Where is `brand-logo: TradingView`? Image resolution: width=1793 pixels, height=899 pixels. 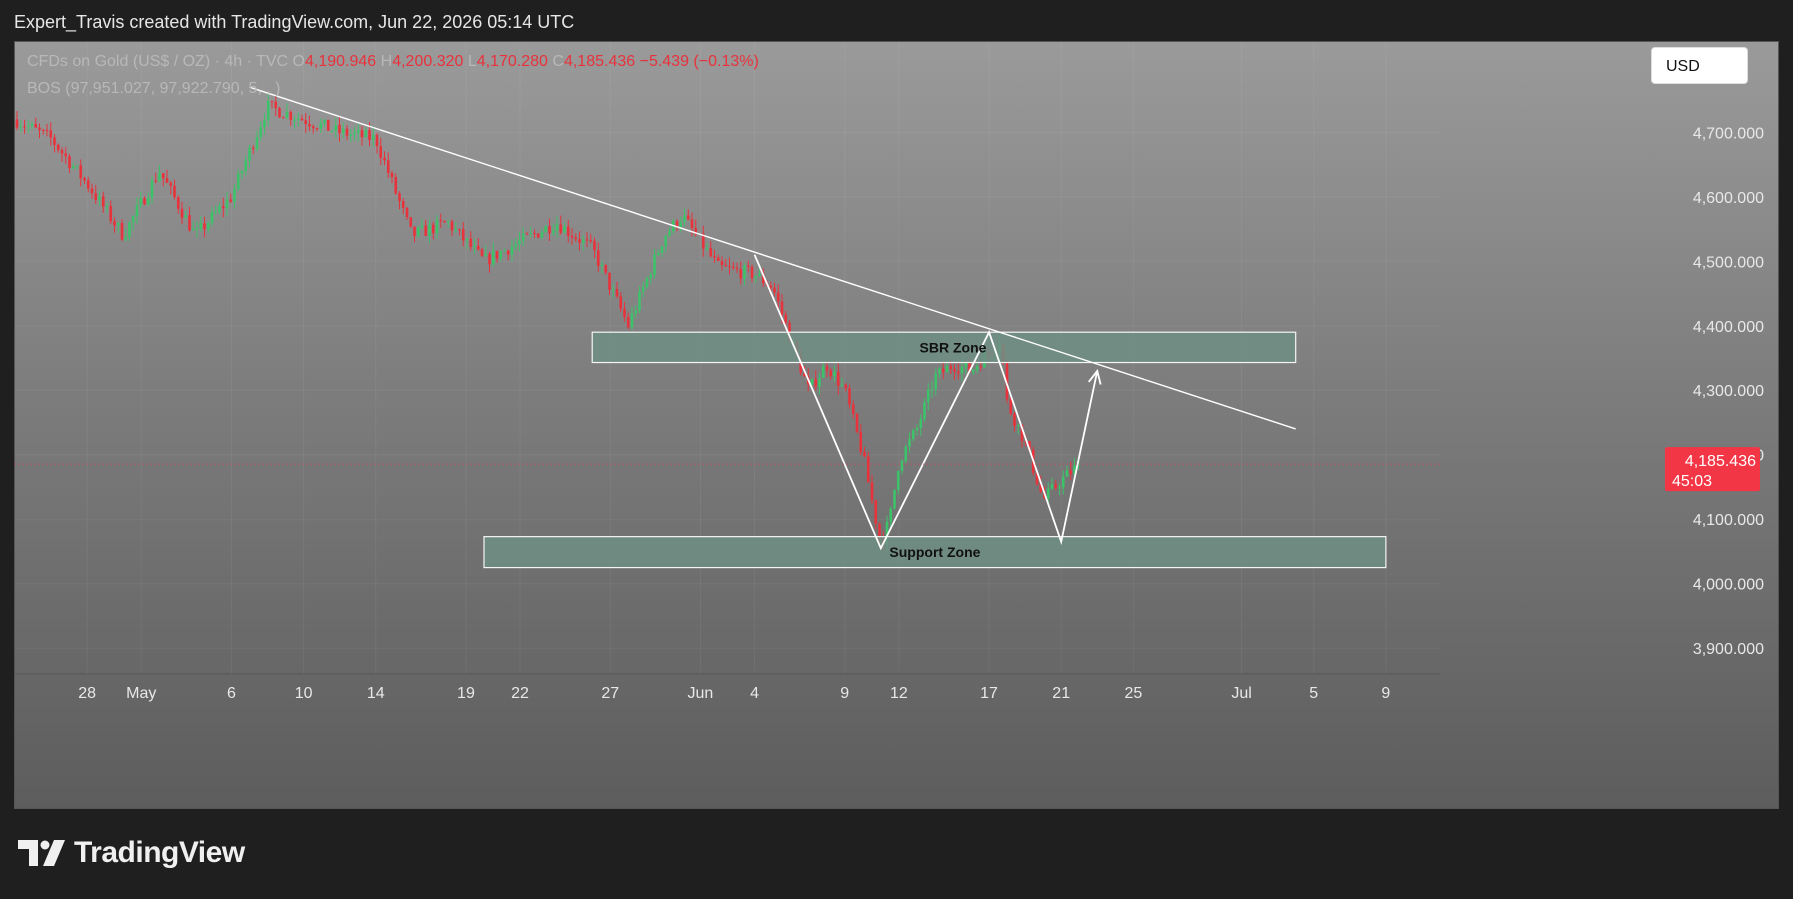 brand-logo: TradingView is located at coordinates (131, 853).